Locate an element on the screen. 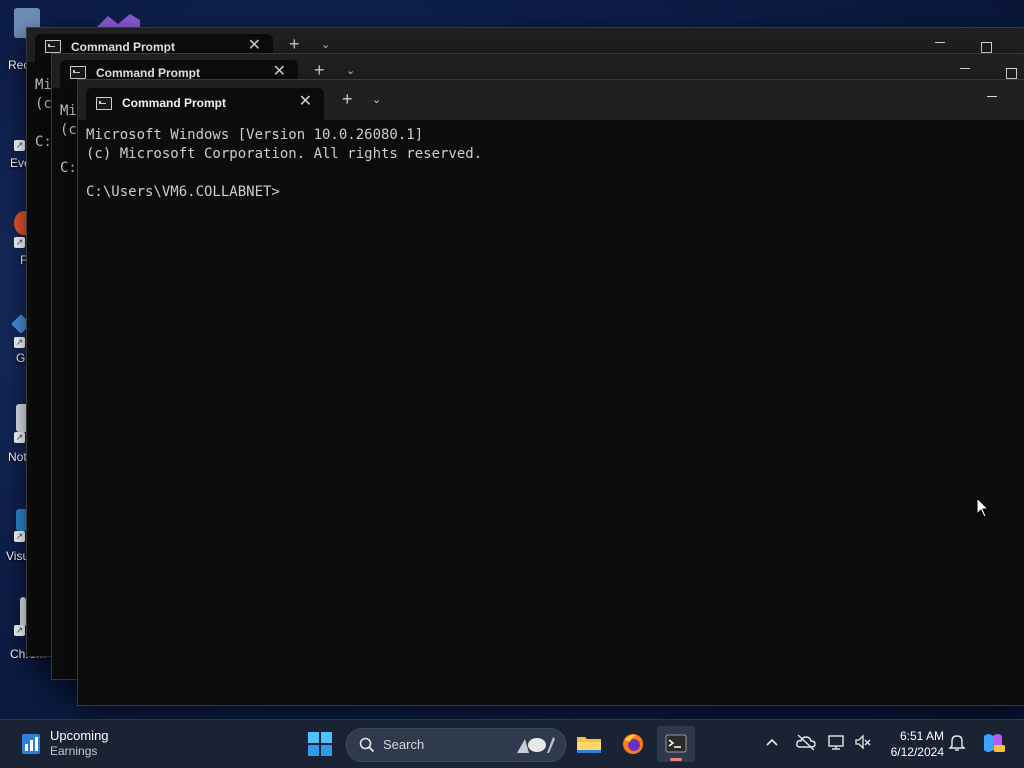  show-hidden-icons-button is located at coordinates (774, 743).